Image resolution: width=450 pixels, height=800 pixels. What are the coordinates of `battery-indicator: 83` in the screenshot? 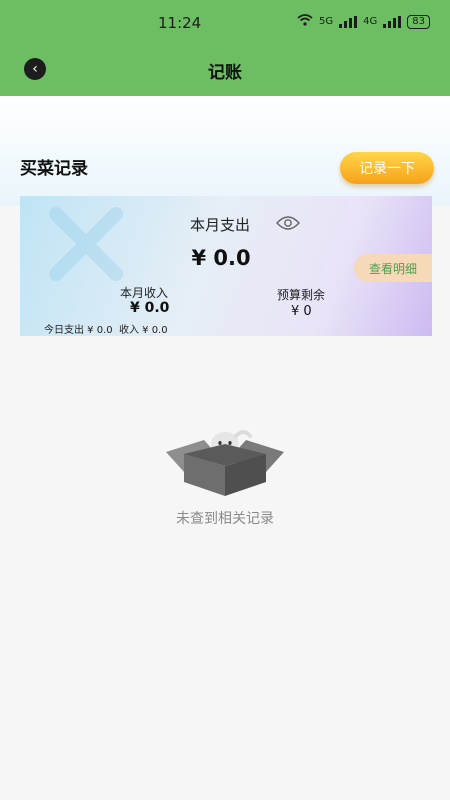 It's located at (418, 21).